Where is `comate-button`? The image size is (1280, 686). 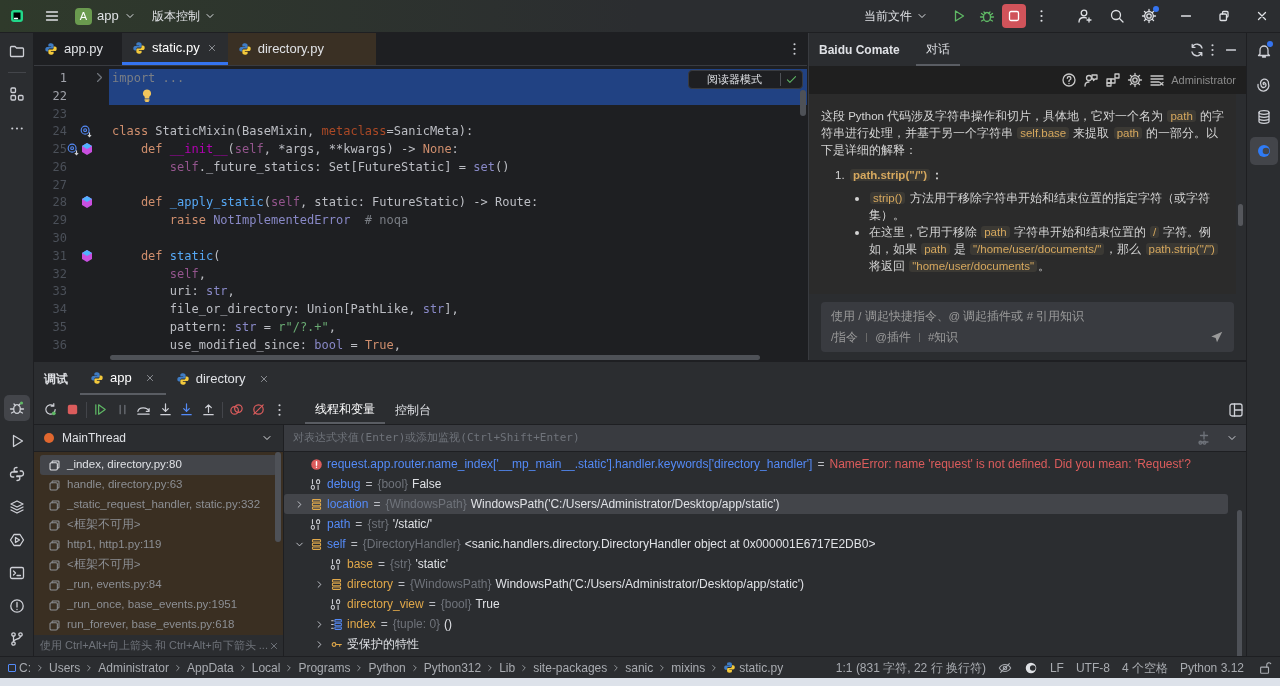
comate-button is located at coordinates (1263, 151).